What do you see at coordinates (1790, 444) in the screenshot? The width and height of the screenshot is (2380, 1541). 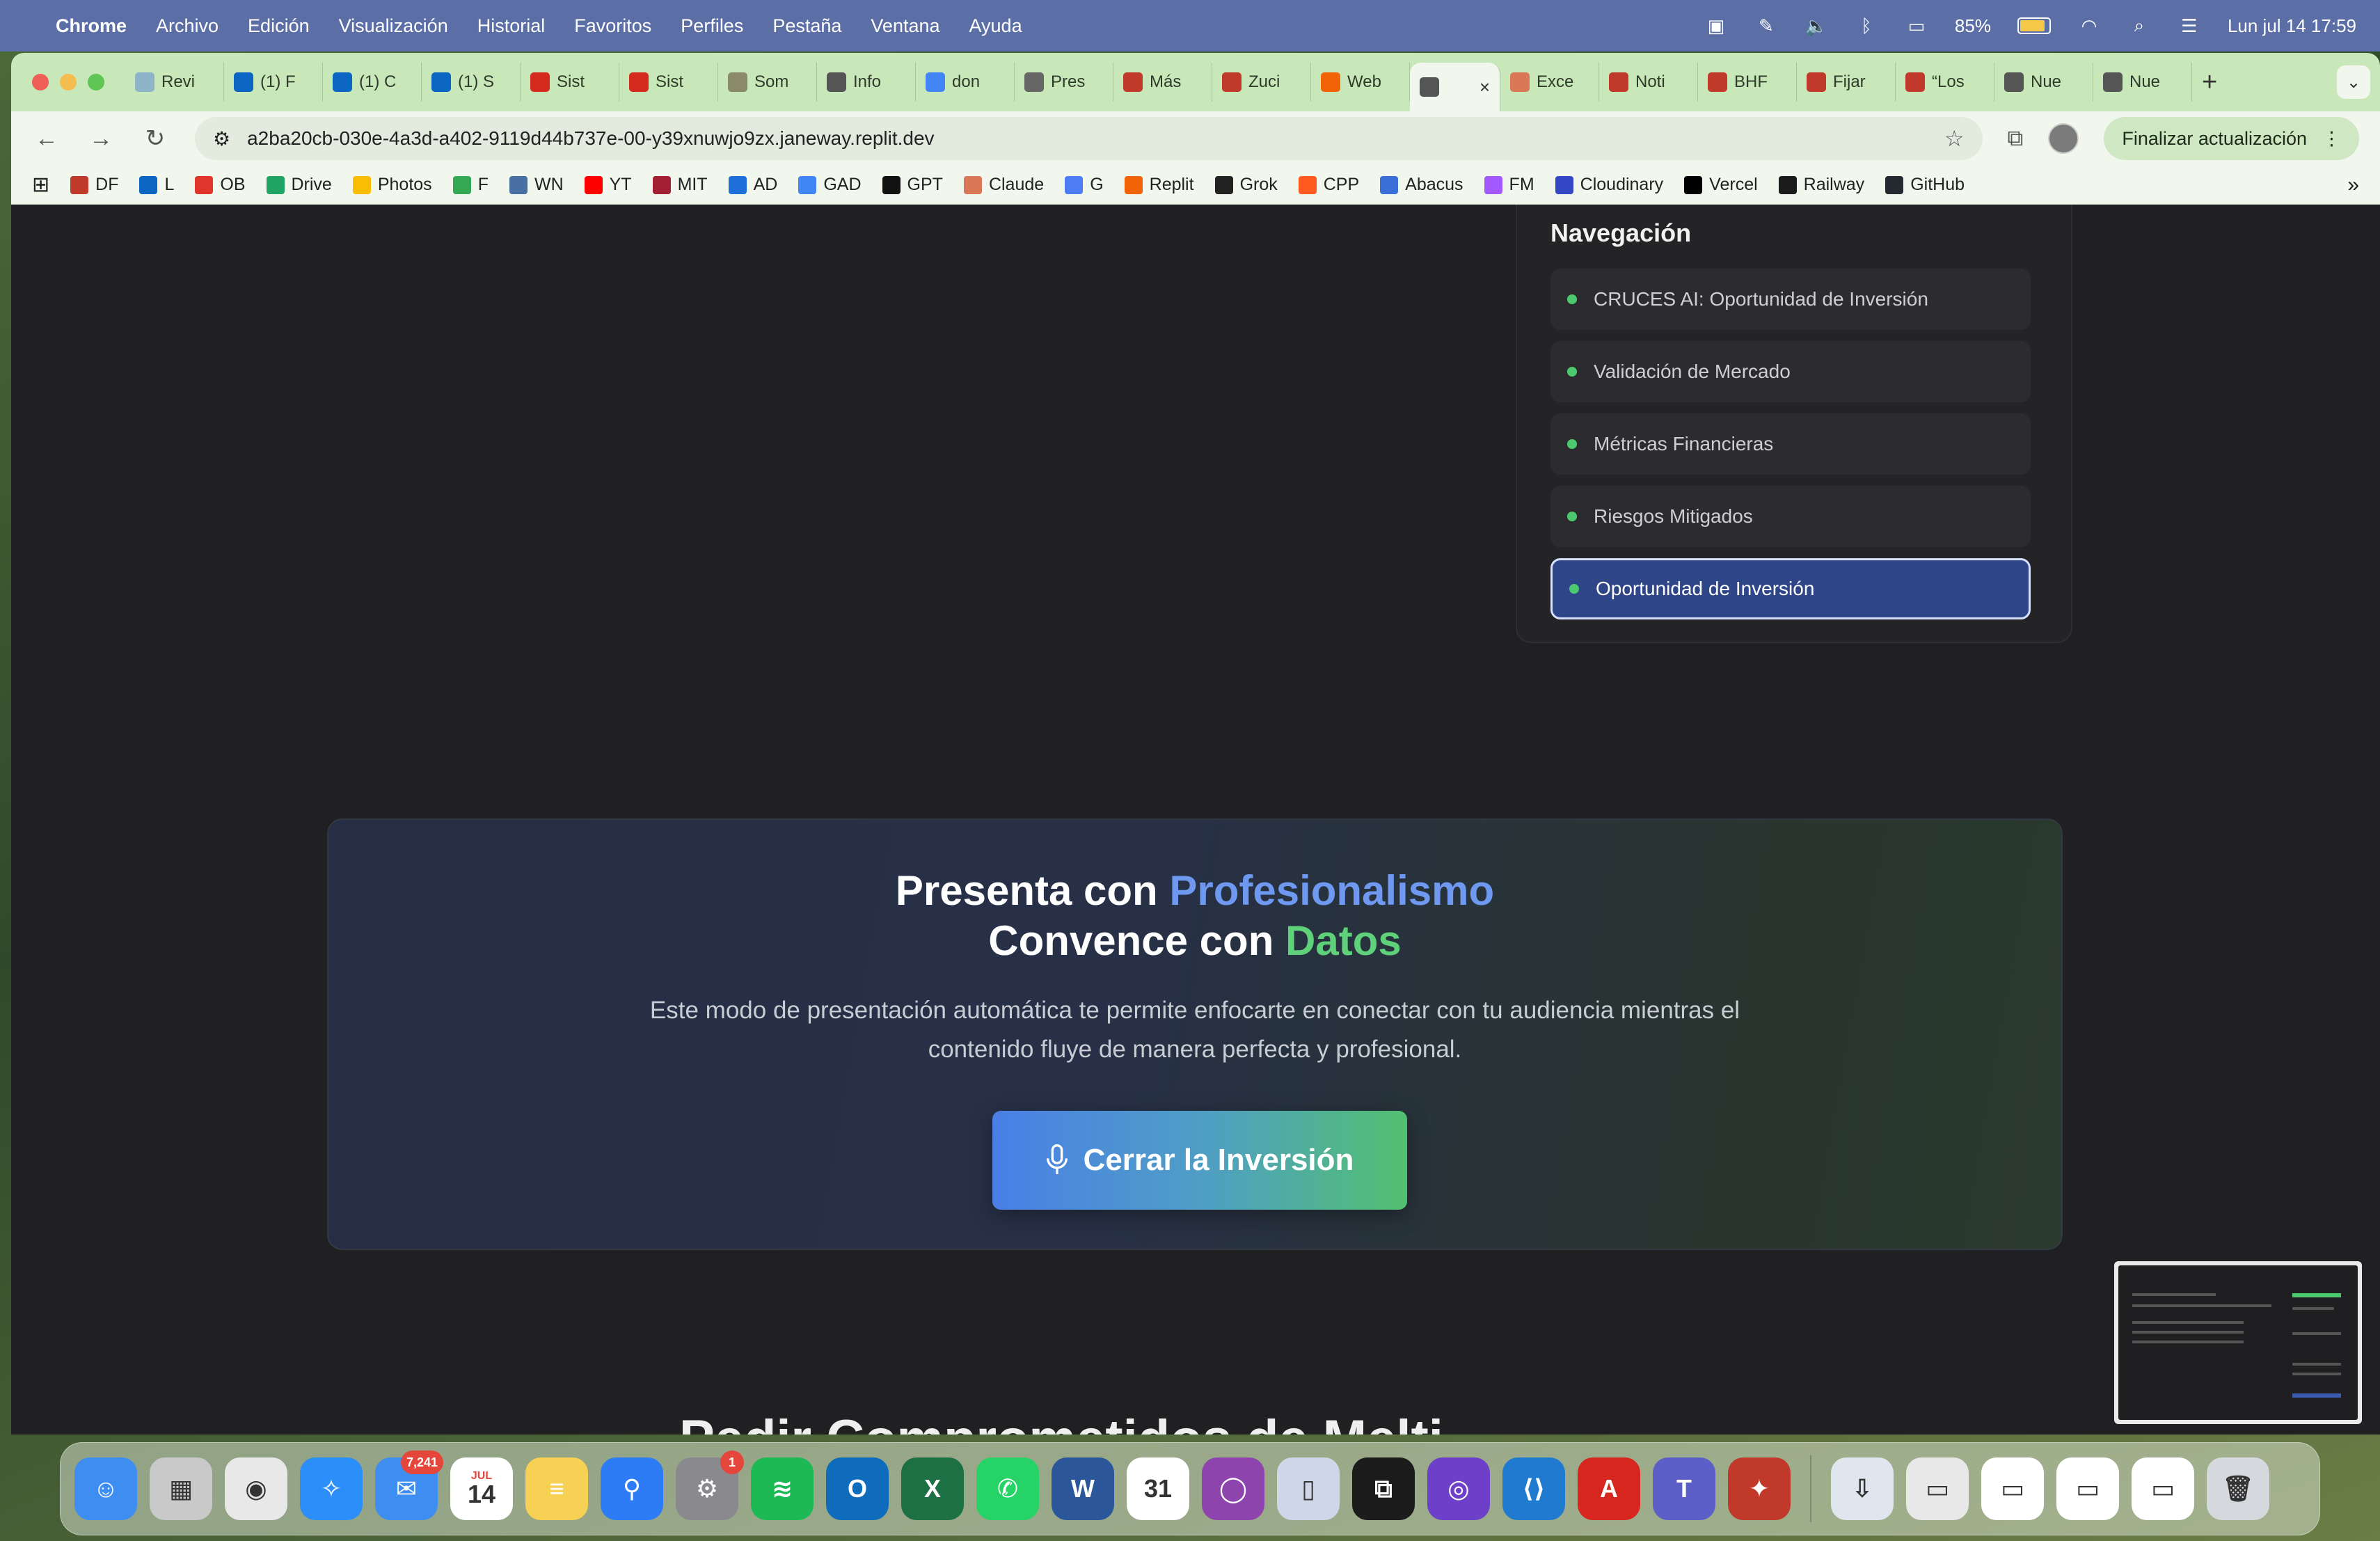 I see `nav-item: Métricas Financieras` at bounding box center [1790, 444].